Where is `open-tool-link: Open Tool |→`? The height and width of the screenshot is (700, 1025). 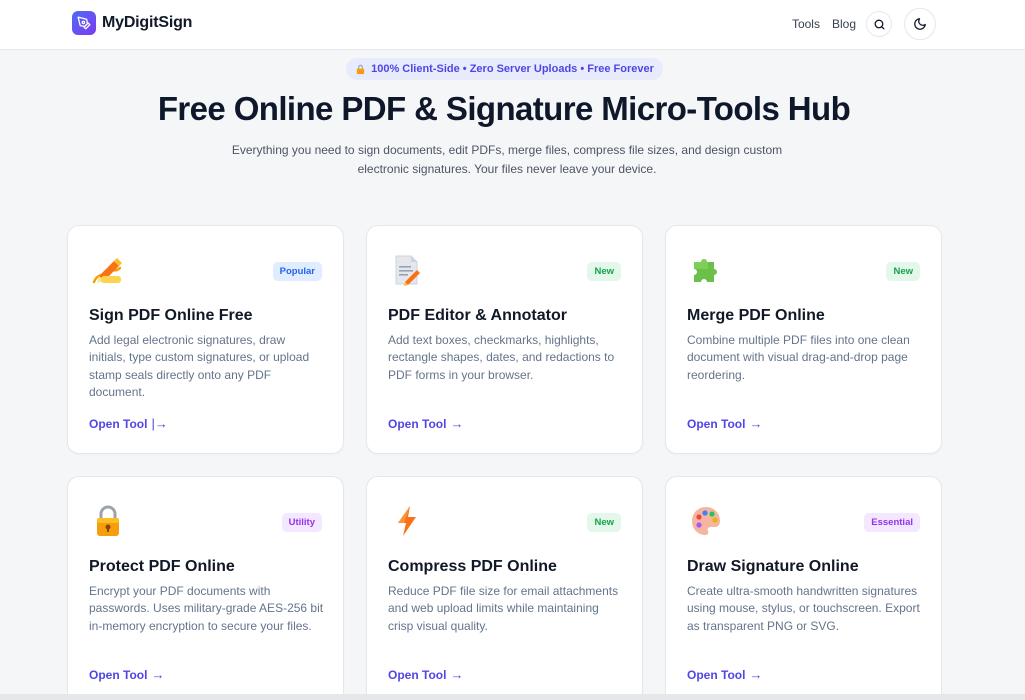 open-tool-link: Open Tool |→ is located at coordinates (128, 423).